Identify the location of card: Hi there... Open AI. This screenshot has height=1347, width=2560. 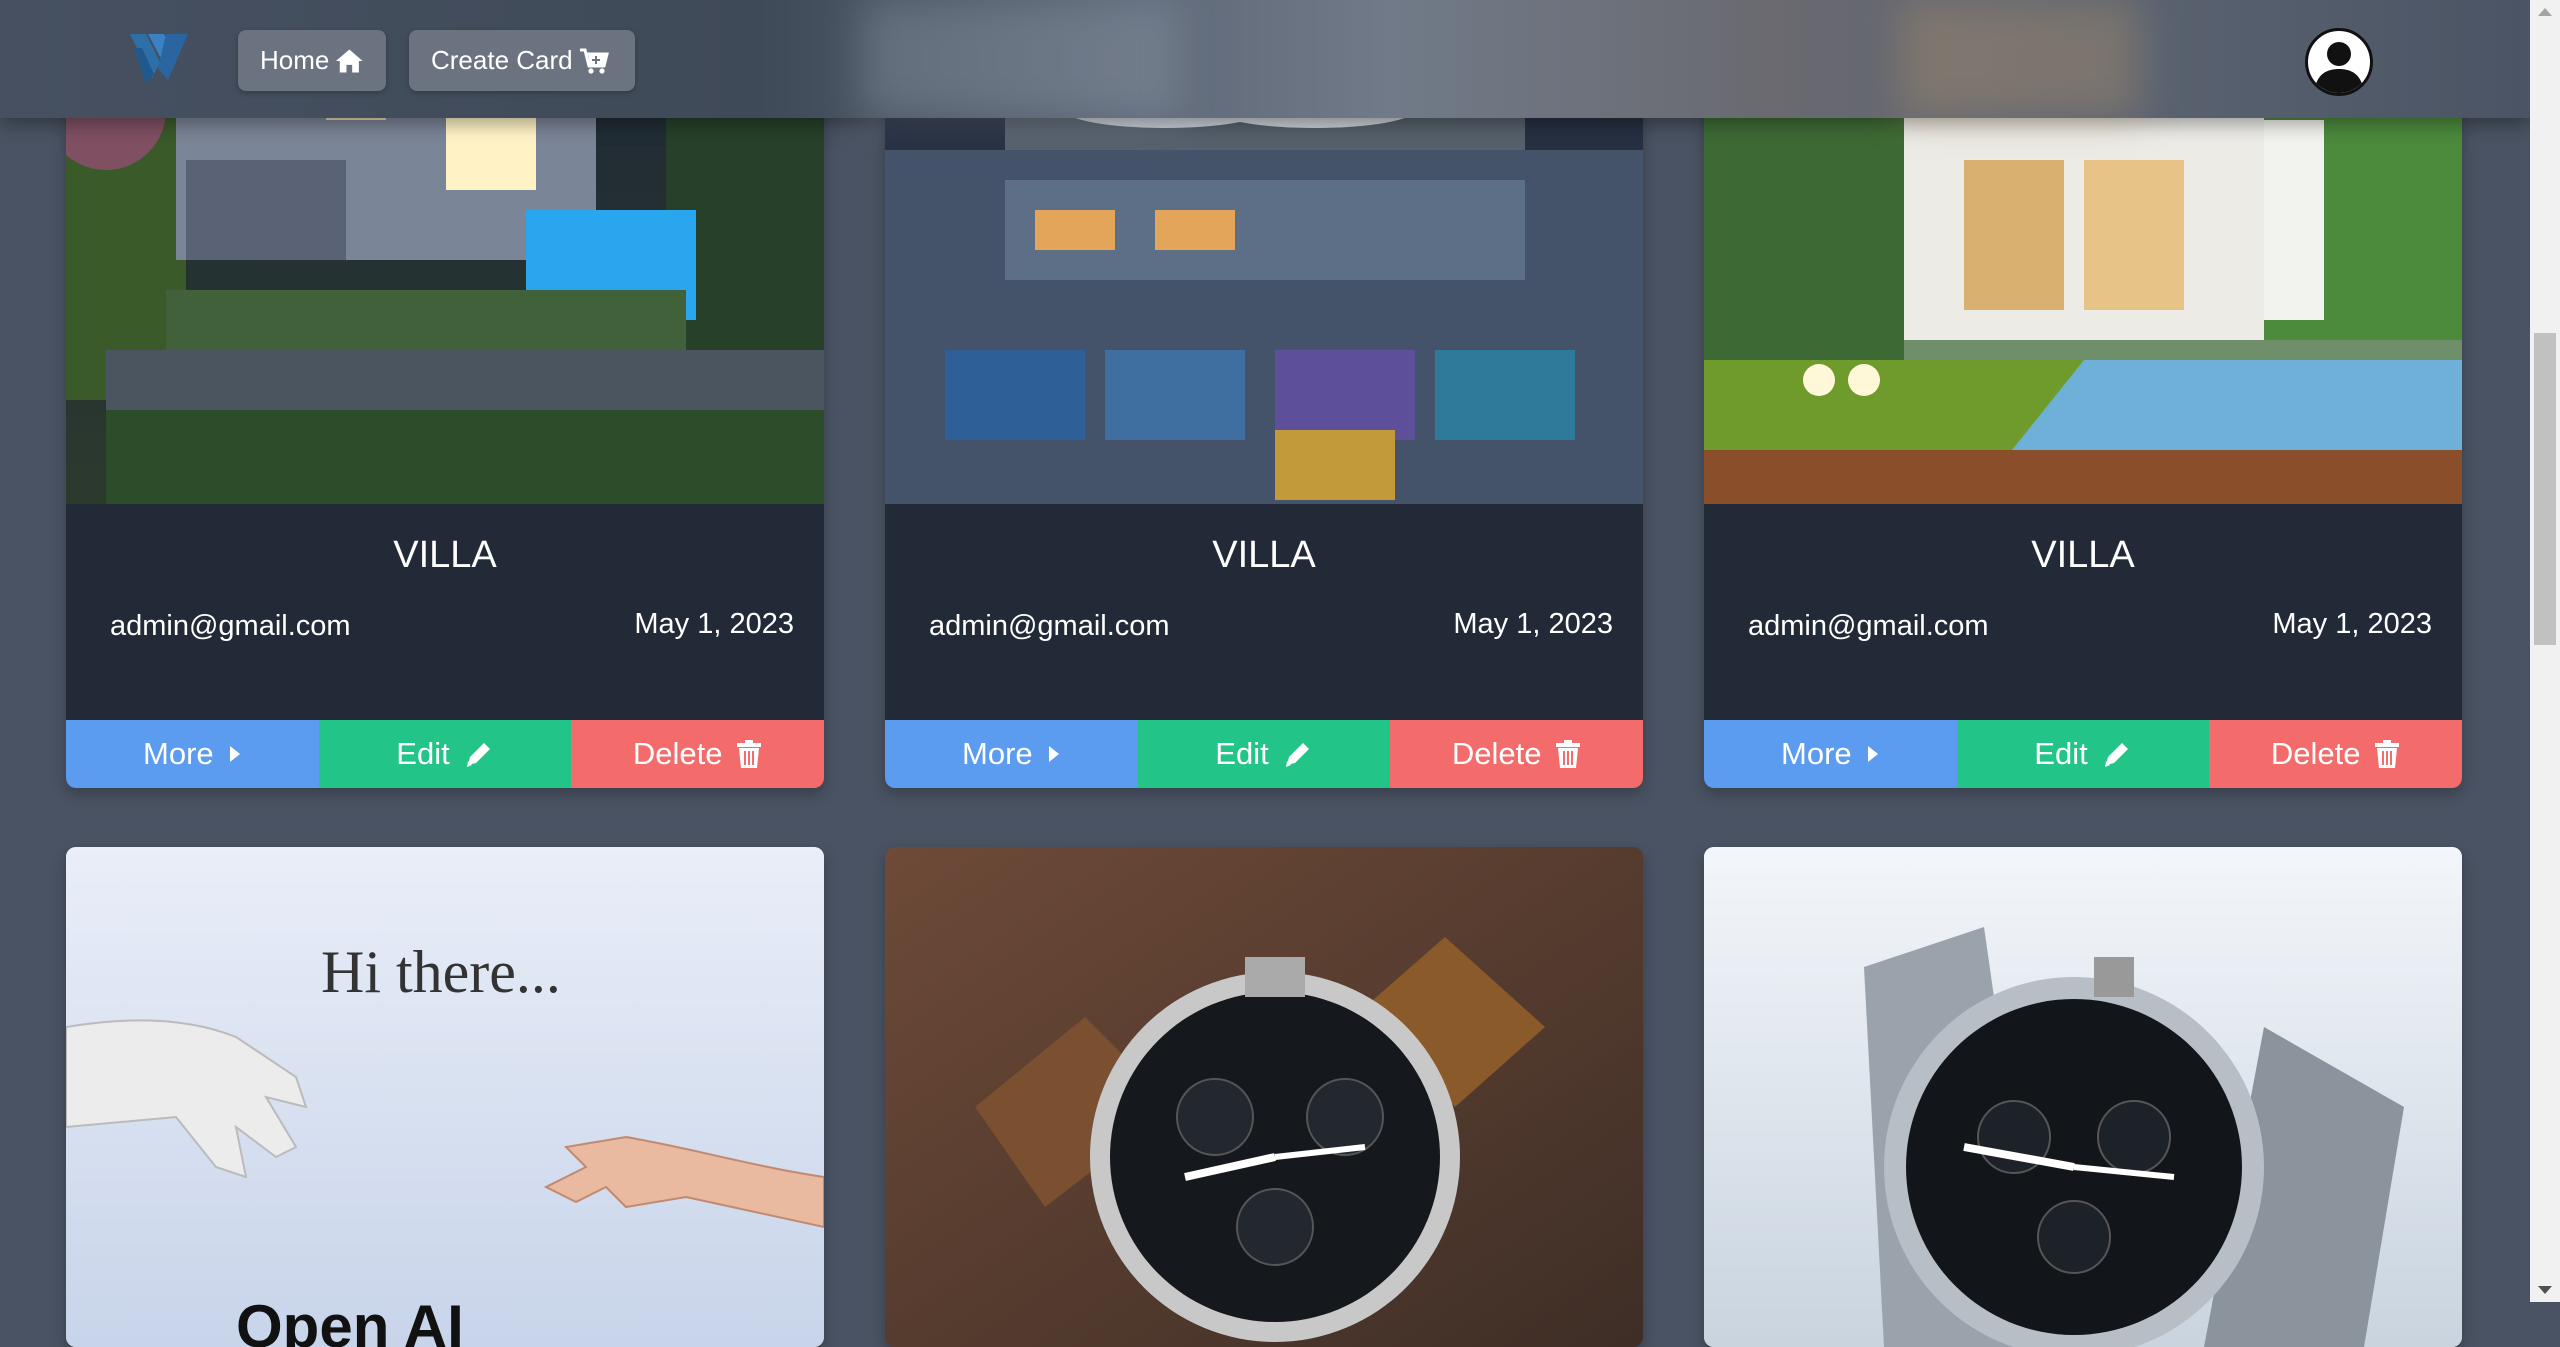
(445, 1097).